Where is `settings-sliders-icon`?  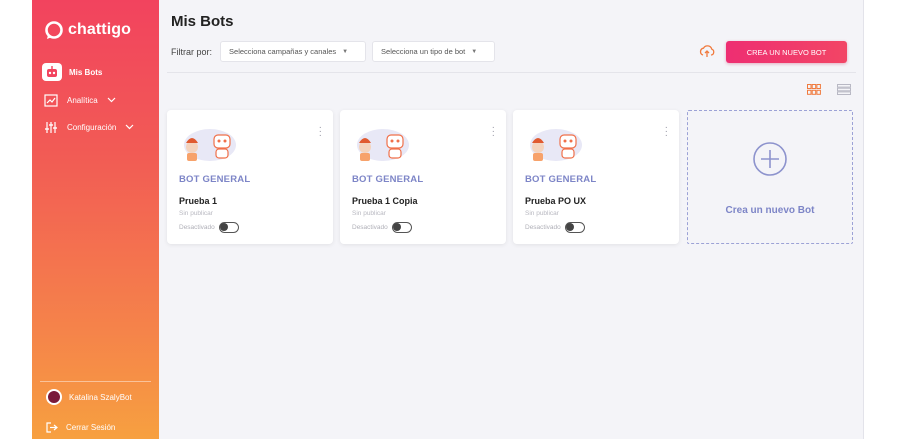 settings-sliders-icon is located at coordinates (51, 127).